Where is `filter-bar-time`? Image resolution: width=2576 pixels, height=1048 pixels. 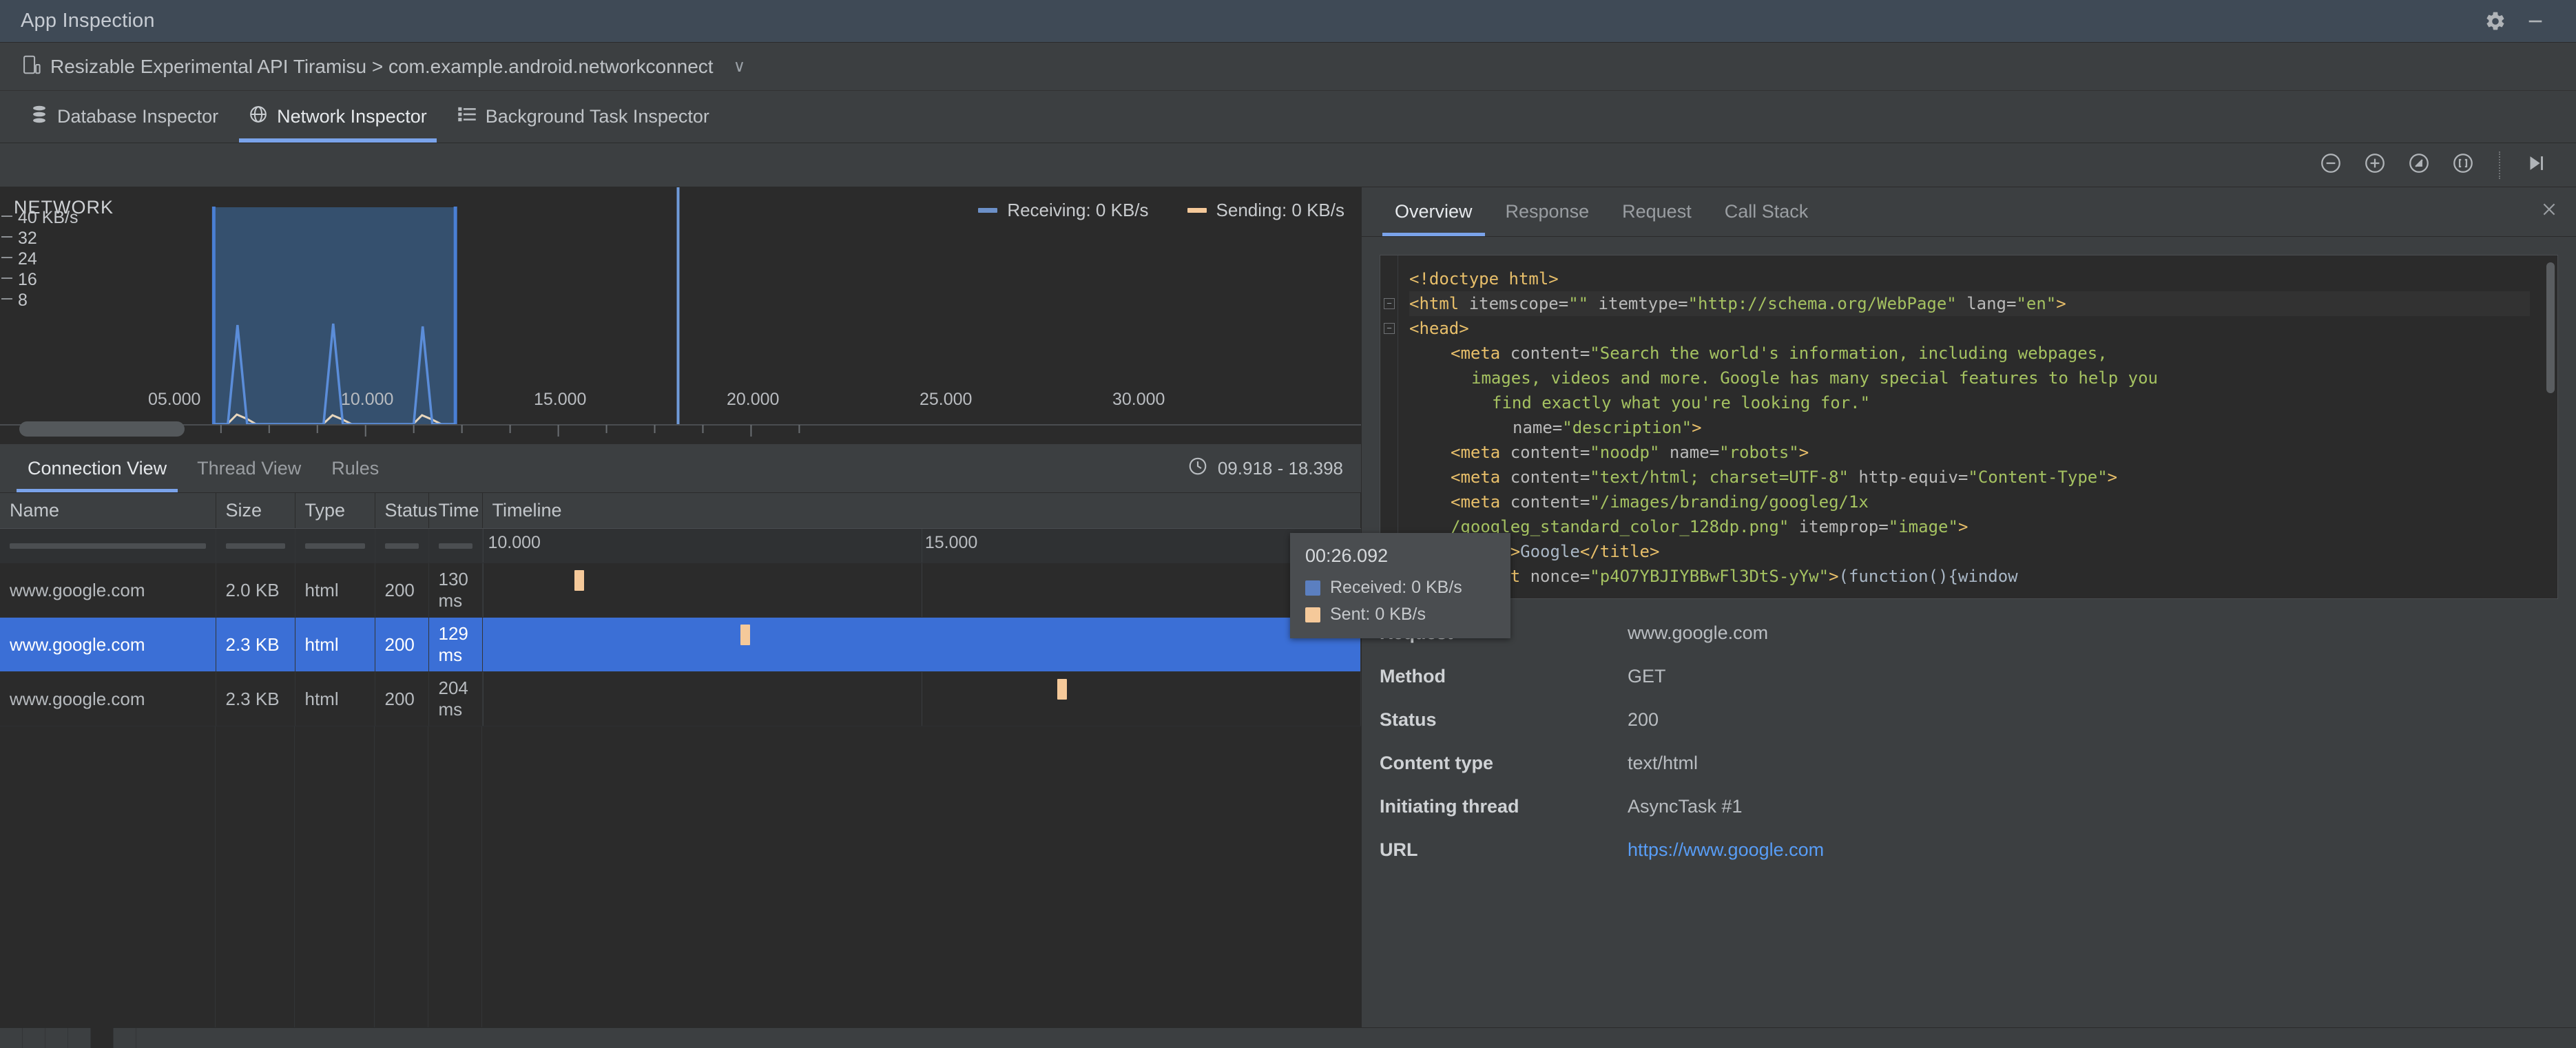
filter-bar-time is located at coordinates (455, 546).